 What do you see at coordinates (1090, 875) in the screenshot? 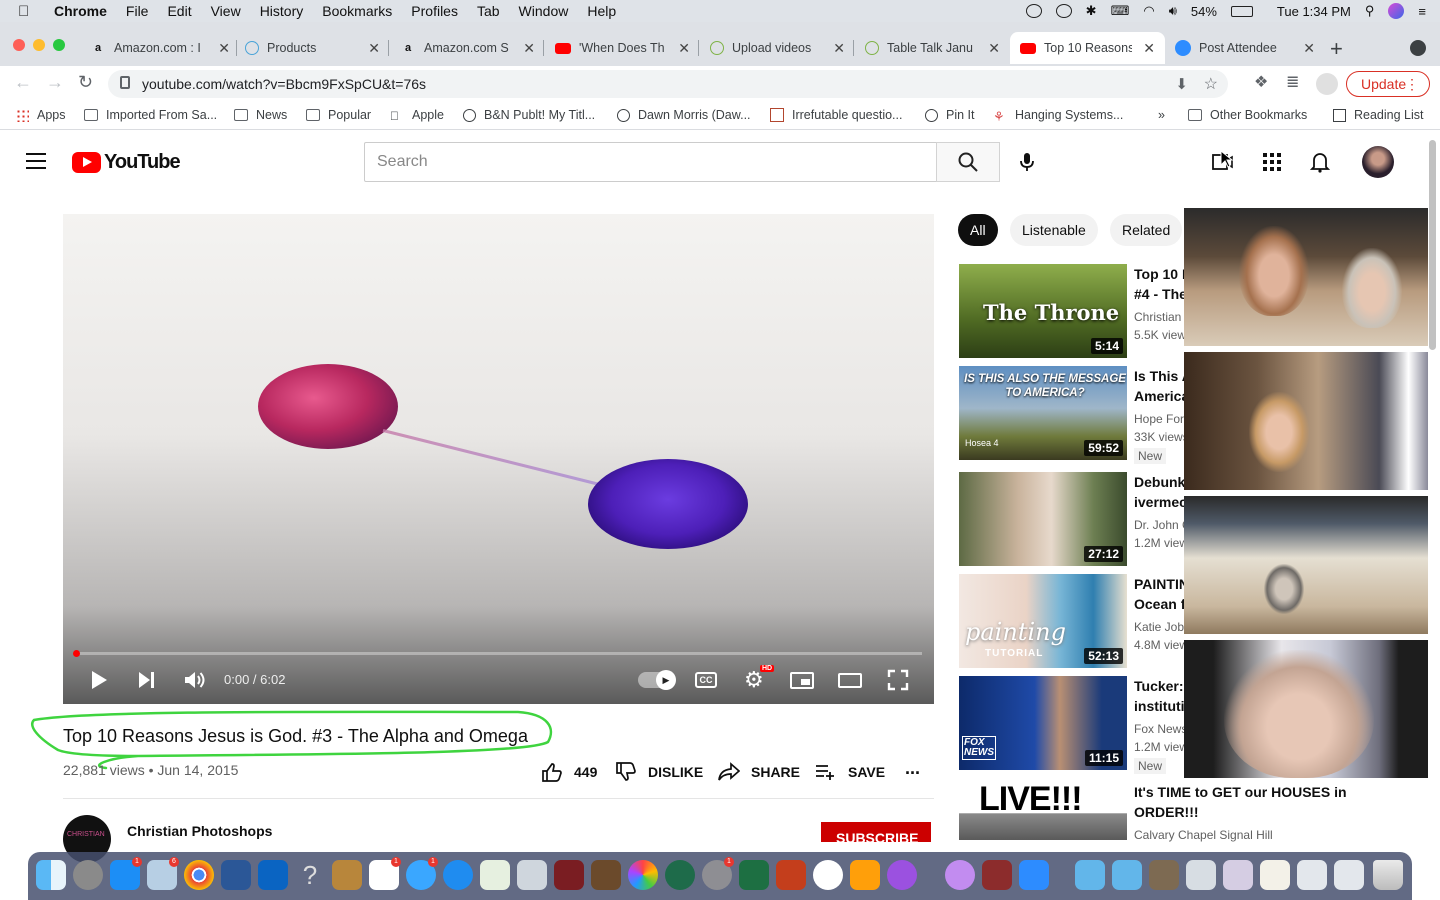
I see `folder-dock-icon` at bounding box center [1090, 875].